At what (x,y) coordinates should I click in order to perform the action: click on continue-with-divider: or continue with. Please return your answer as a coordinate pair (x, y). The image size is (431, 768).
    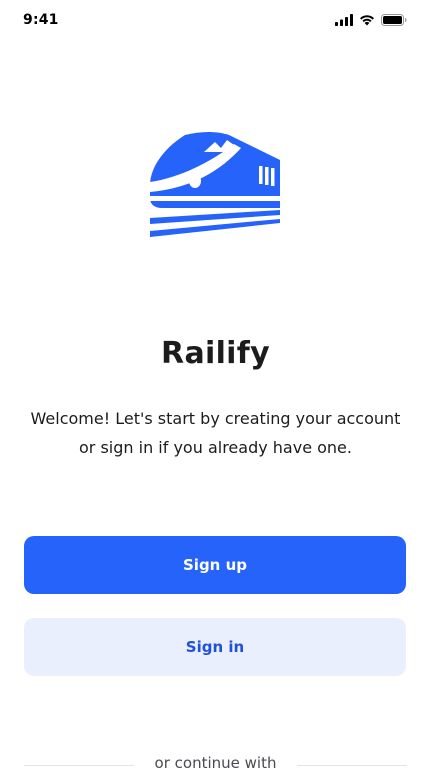
    Looking at the image, I should click on (215, 760).